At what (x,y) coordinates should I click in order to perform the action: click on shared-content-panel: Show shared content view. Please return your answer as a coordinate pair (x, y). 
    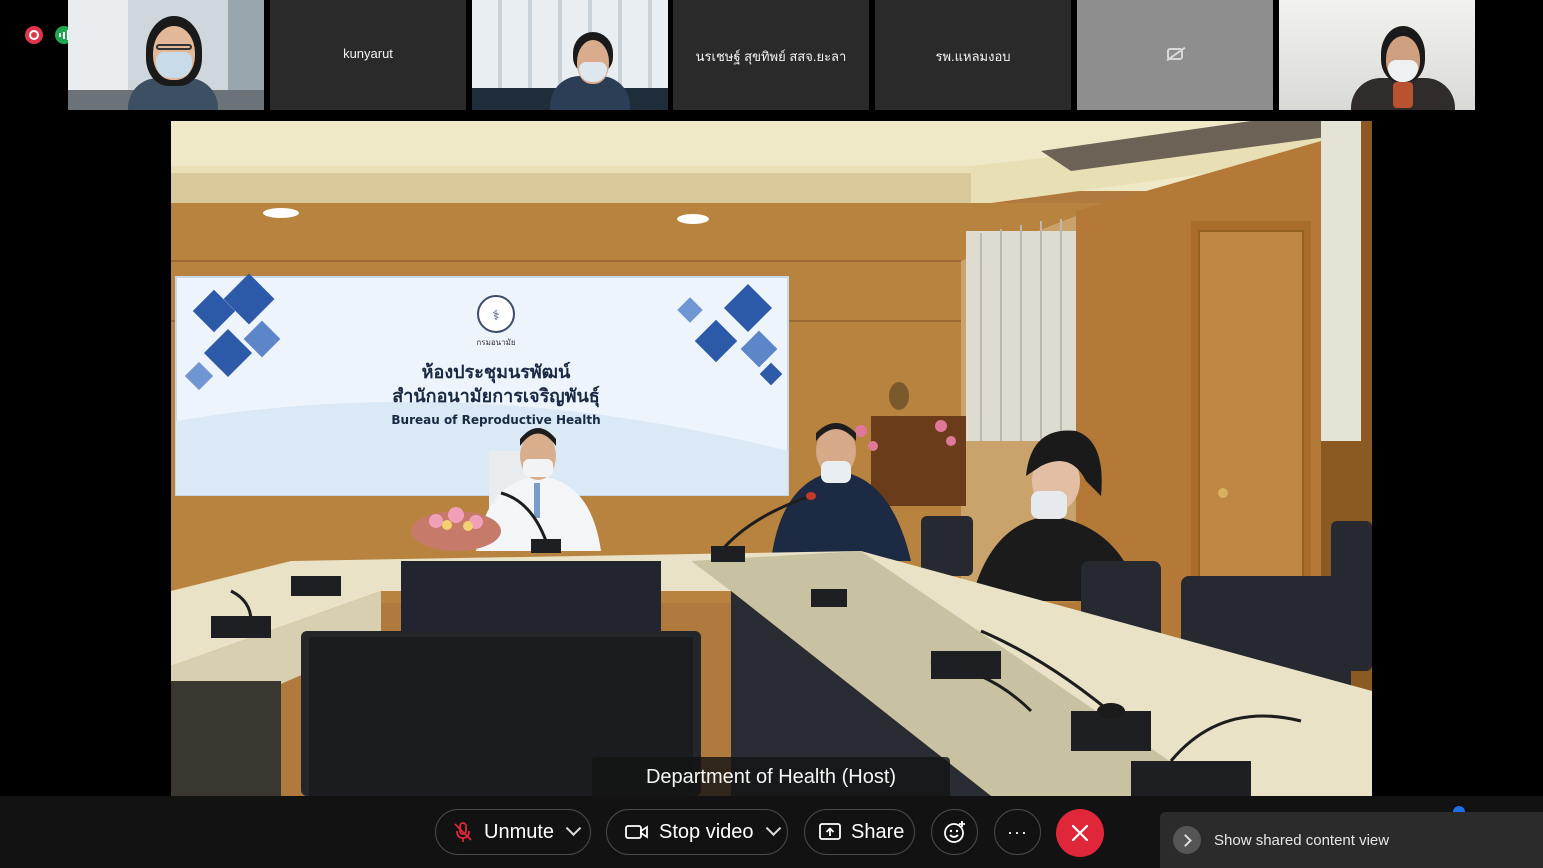
    Looking at the image, I should click on (1351, 840).